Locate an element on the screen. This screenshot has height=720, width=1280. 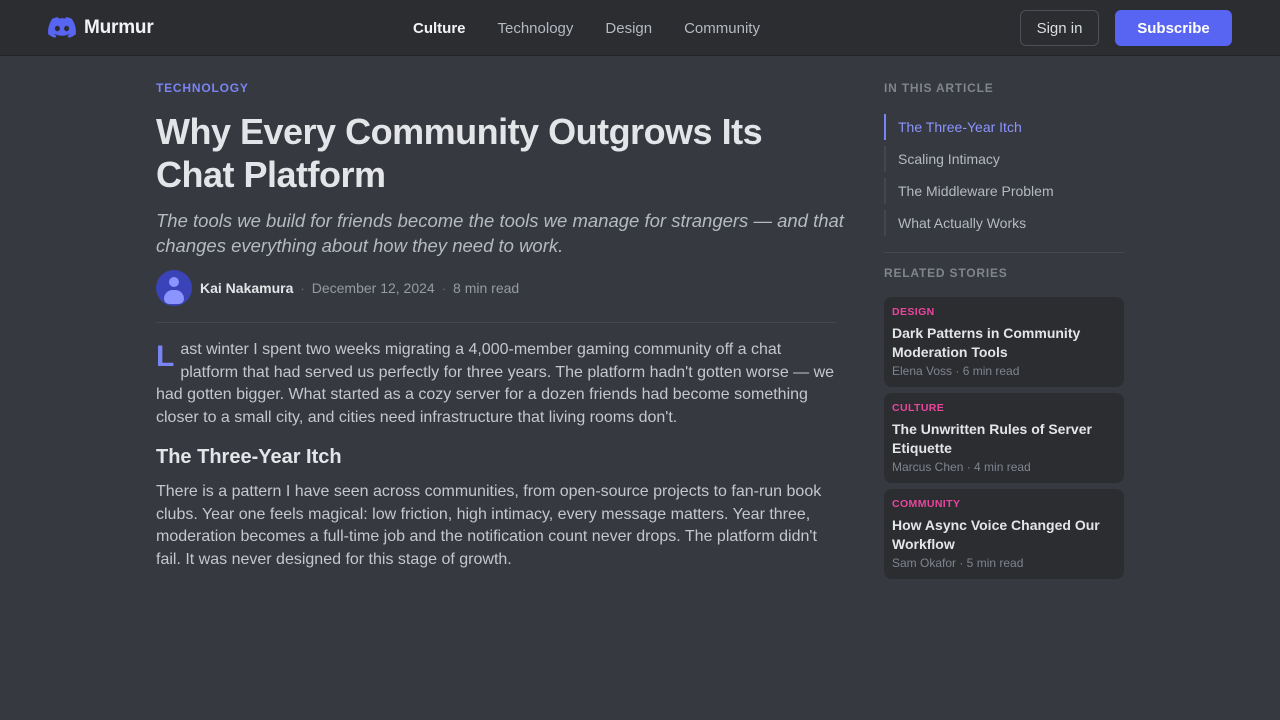
card-category: CULTURE is located at coordinates (918, 408).